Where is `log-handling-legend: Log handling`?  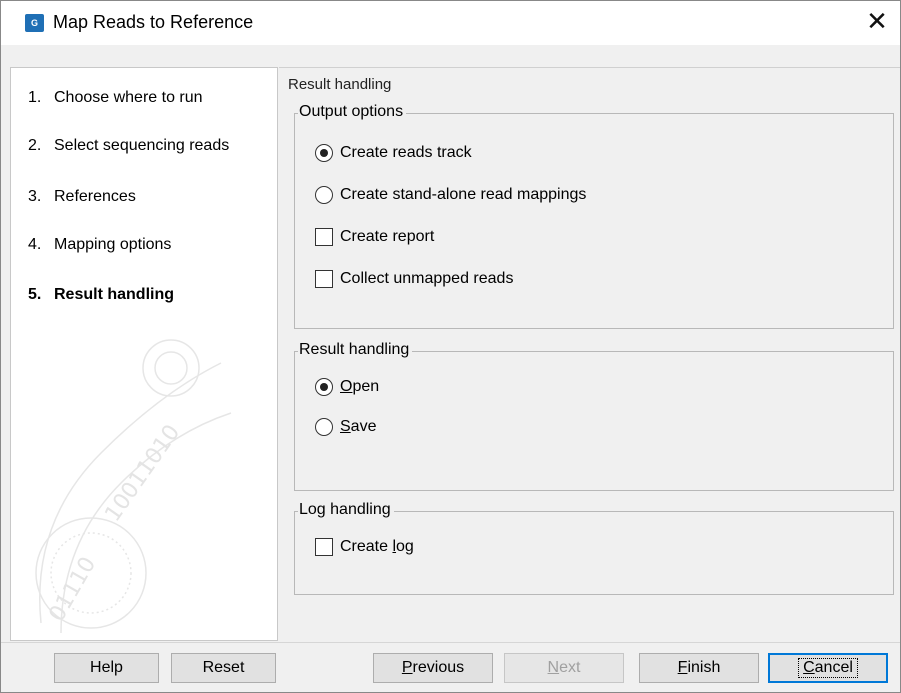
log-handling-legend: Log handling is located at coordinates (346, 510).